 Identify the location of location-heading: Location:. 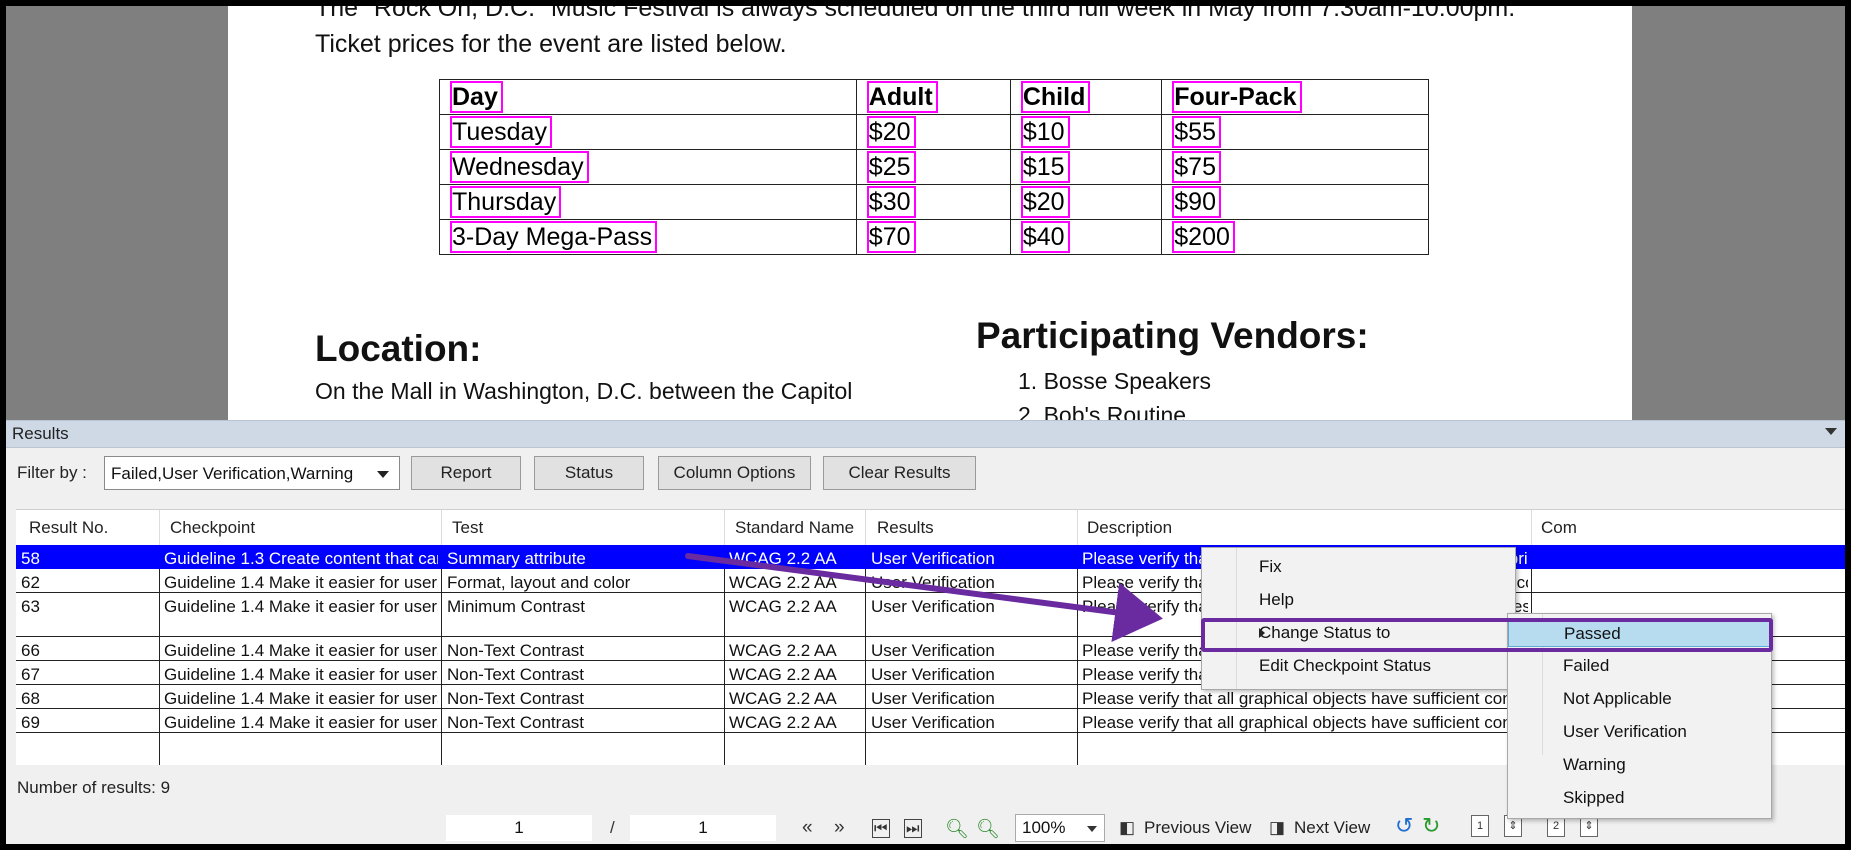
(398, 348).